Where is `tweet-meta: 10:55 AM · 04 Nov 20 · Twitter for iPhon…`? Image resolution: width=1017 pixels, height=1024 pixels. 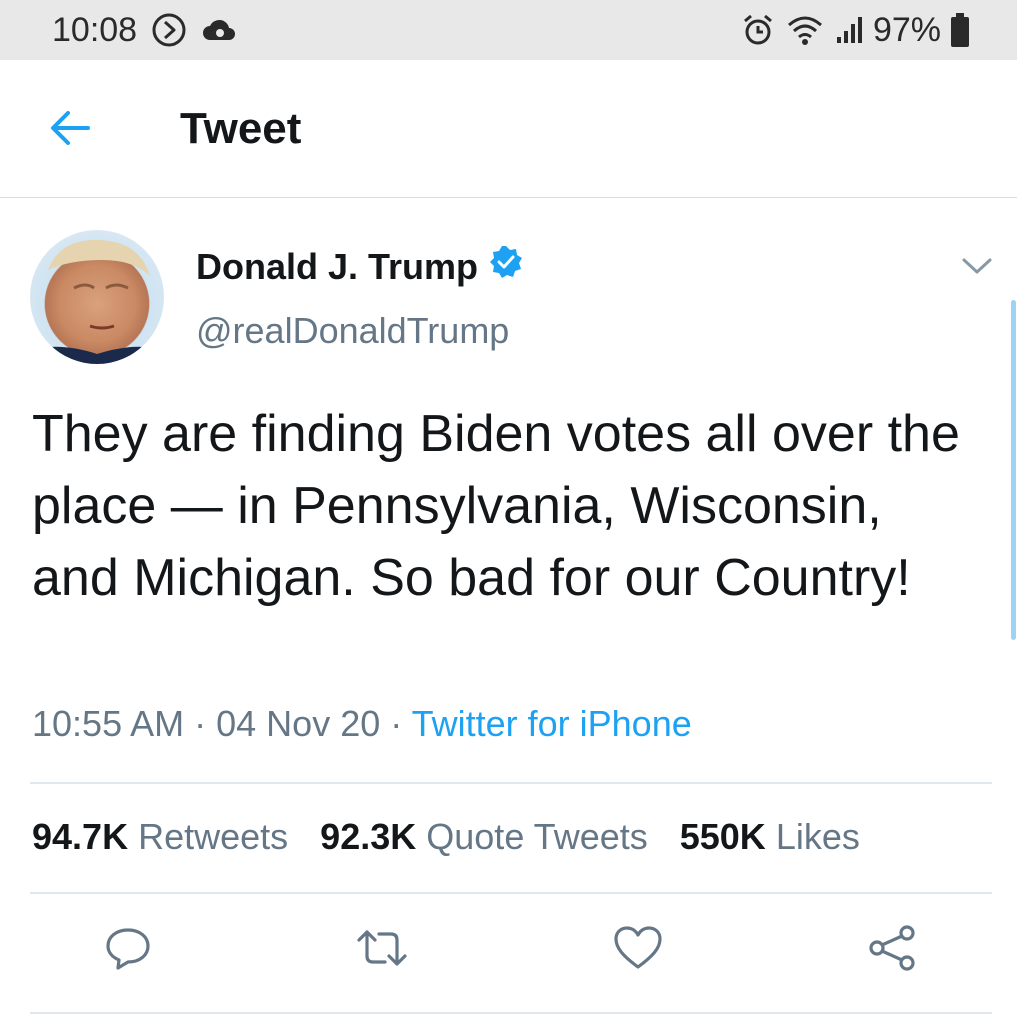 tweet-meta: 10:55 AM · 04 Nov 20 · Twitter for iPhon… is located at coordinates (362, 724).